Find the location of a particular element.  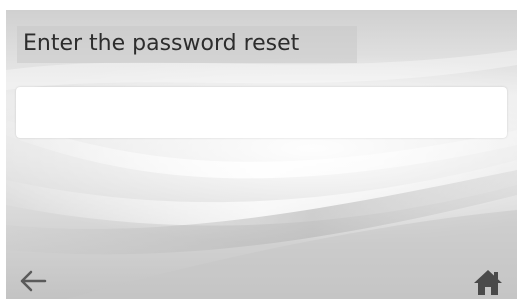

back-button is located at coordinates (35, 283).